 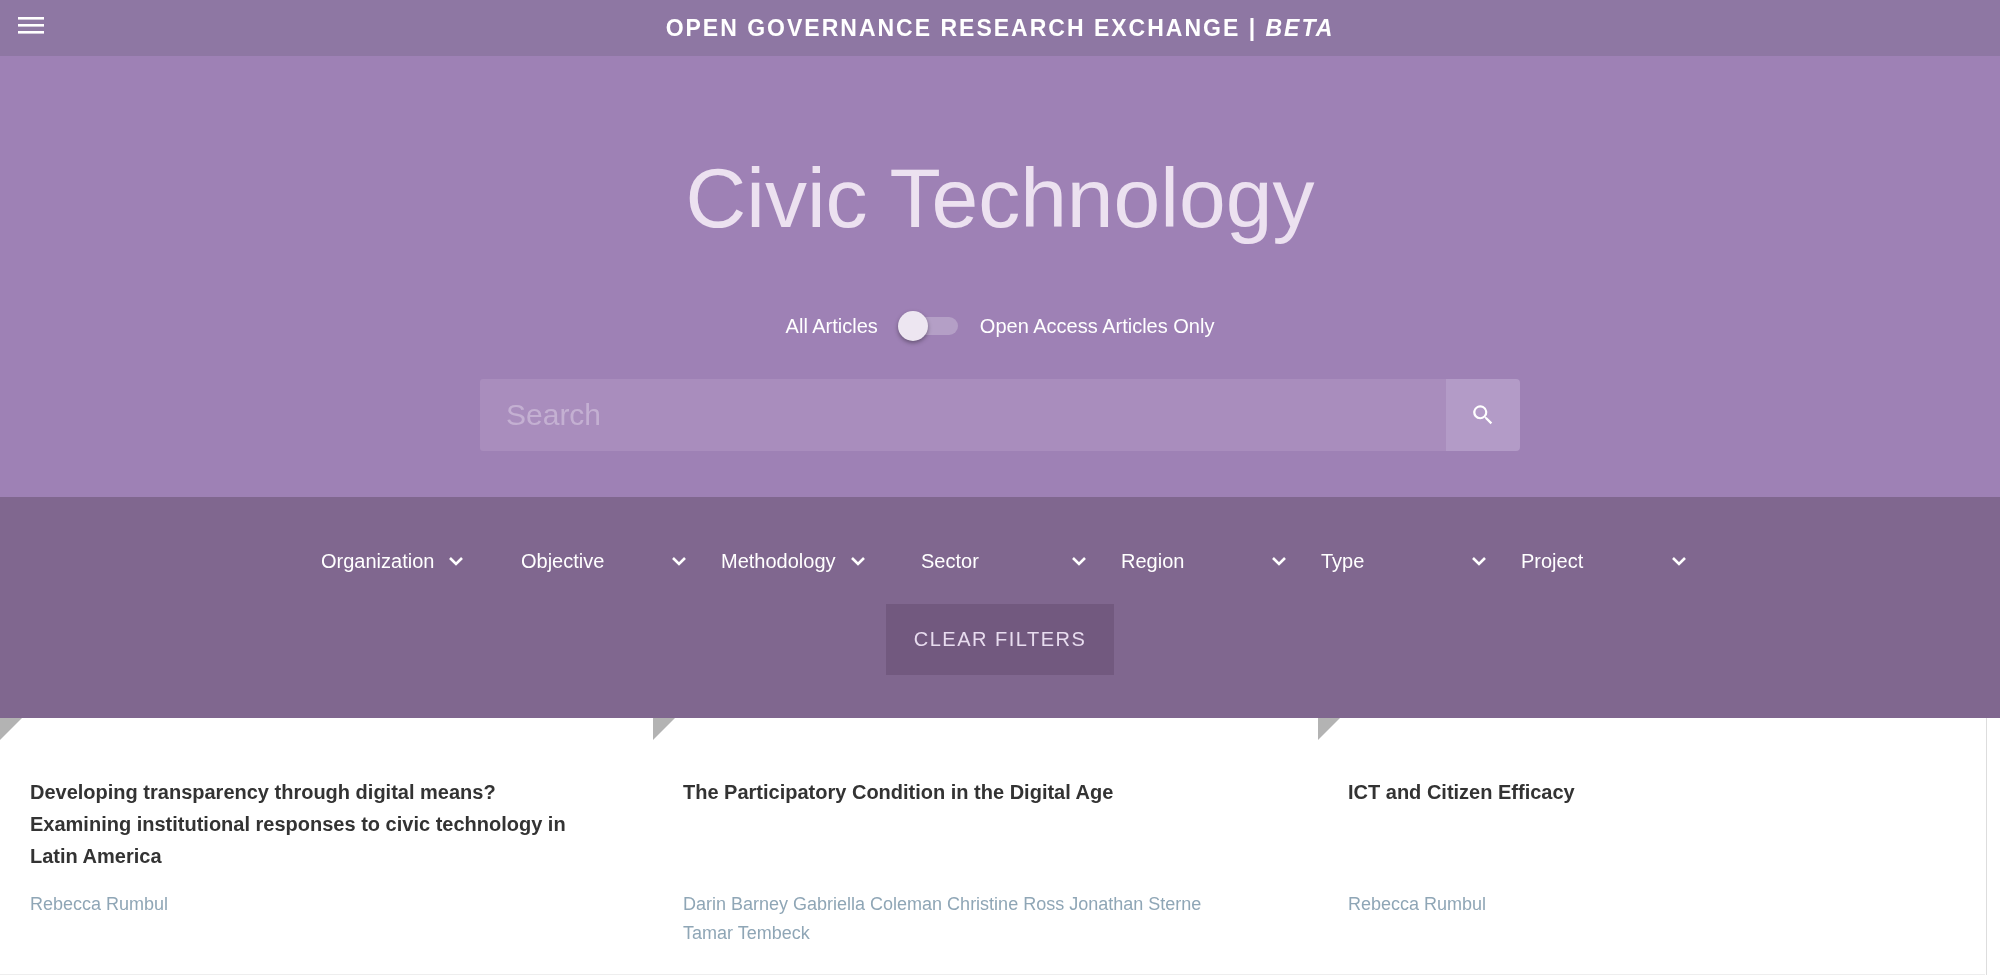 What do you see at coordinates (415, 561) in the screenshot?
I see `filter-dropdown: Organization` at bounding box center [415, 561].